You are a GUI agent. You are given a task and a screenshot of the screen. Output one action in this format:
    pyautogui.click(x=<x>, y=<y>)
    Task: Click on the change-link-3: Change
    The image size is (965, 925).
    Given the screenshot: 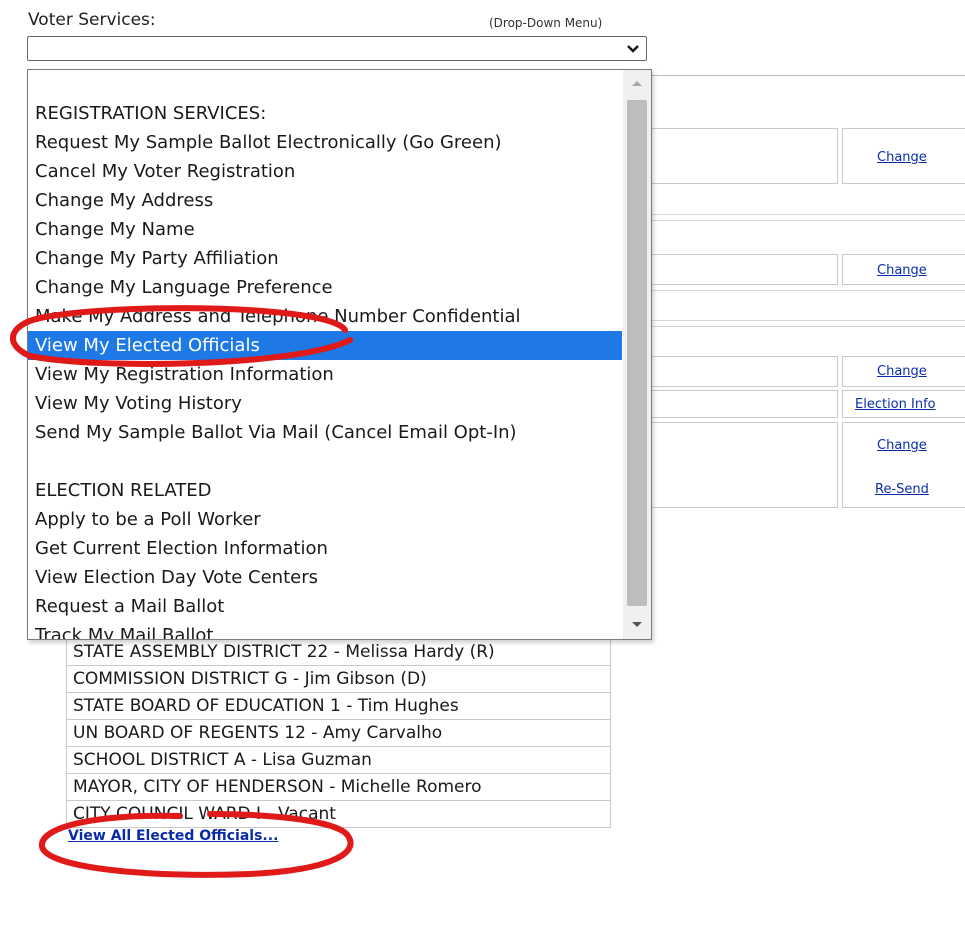 What is the action you would take?
    pyautogui.click(x=902, y=371)
    